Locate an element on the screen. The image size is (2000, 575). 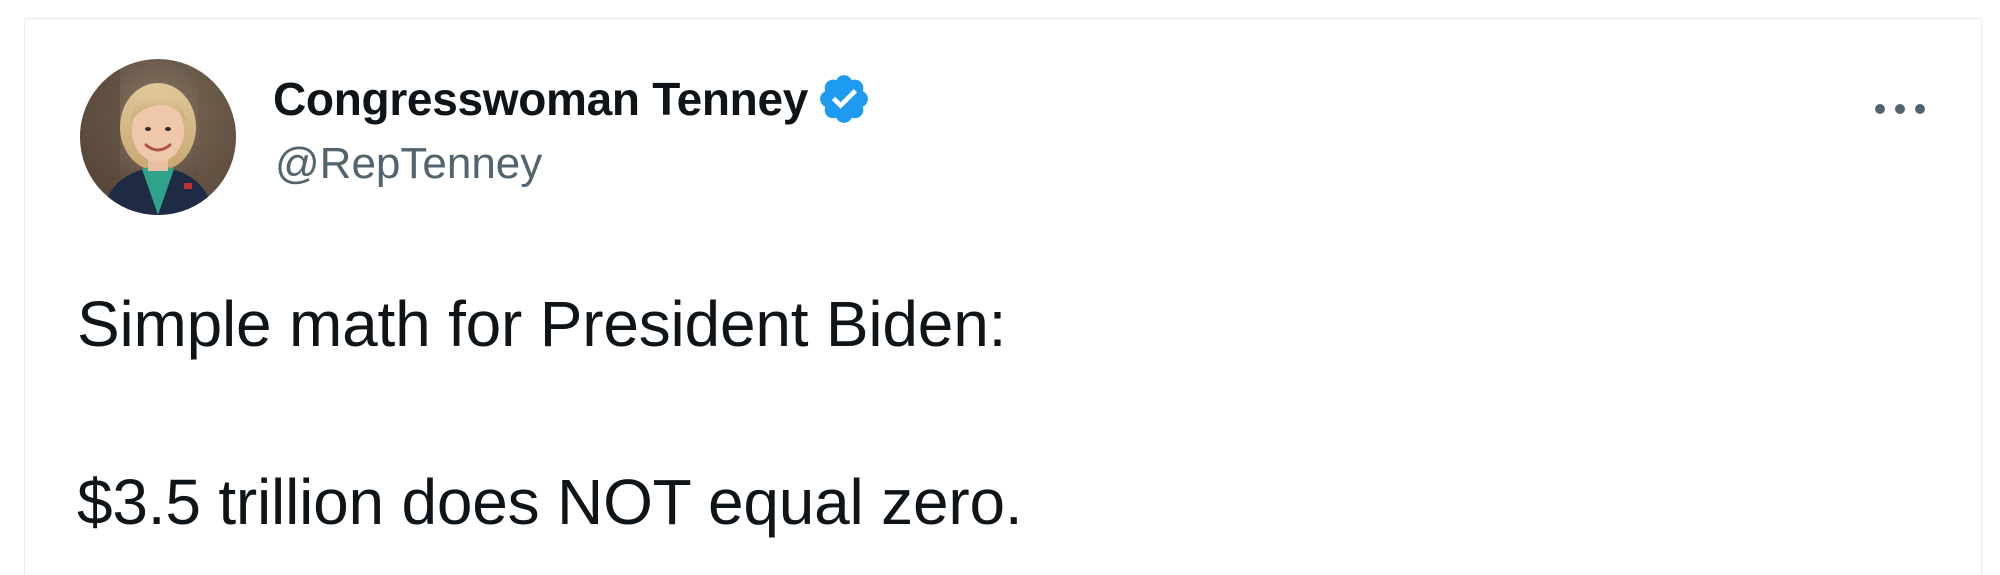
more-options-icon is located at coordinates (1900, 109).